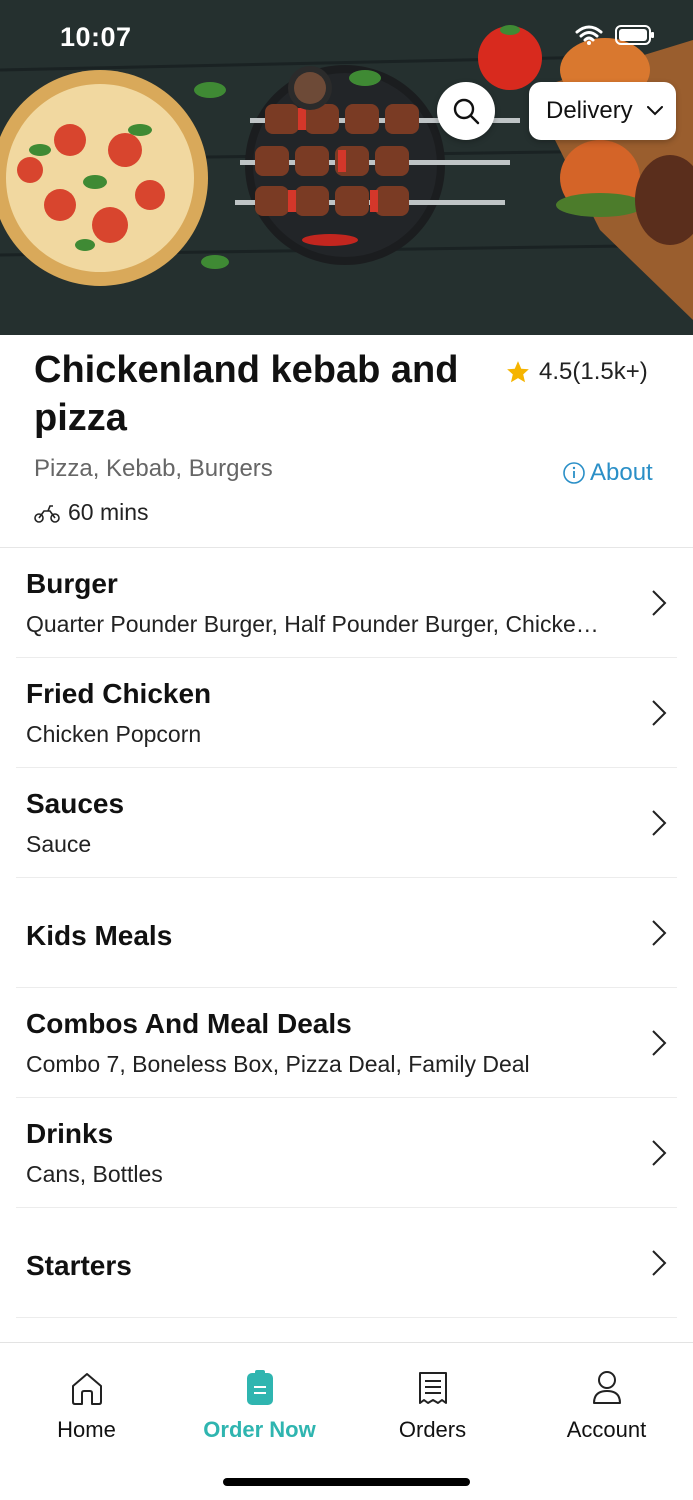 The width and height of the screenshot is (693, 1500). What do you see at coordinates (70, 1133) in the screenshot?
I see `category-title: Drinks` at bounding box center [70, 1133].